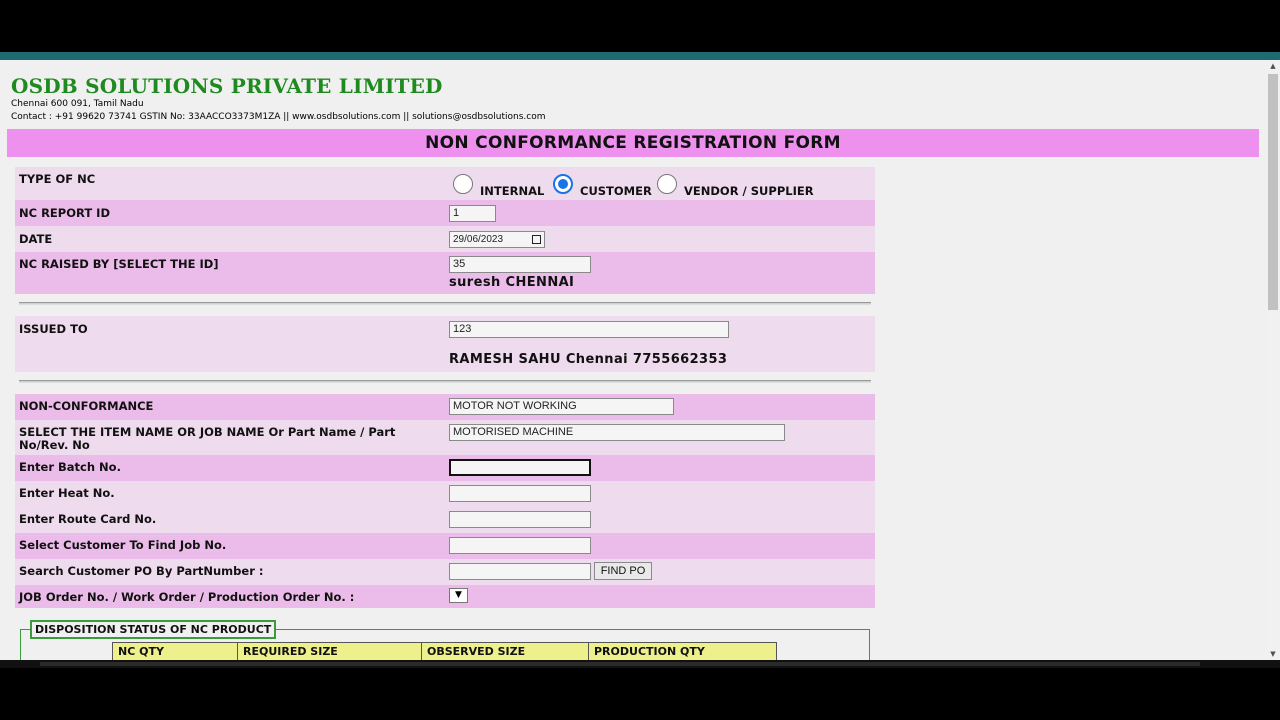 The width and height of the screenshot is (1280, 720). What do you see at coordinates (561, 406) in the screenshot?
I see `non-conformance-input: MOTOR NOT WORKING` at bounding box center [561, 406].